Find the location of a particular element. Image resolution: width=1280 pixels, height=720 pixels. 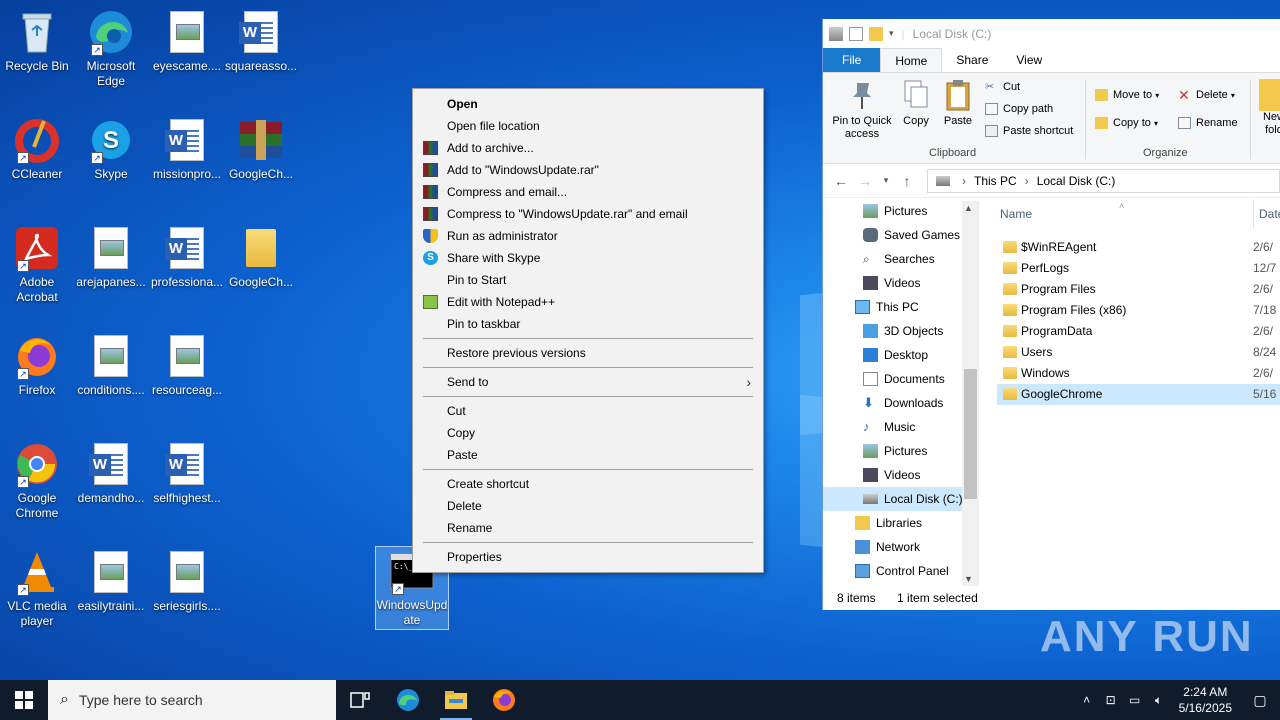

paste-shortcut-button: Paste shortcut is located at coordinates (1029, 131).